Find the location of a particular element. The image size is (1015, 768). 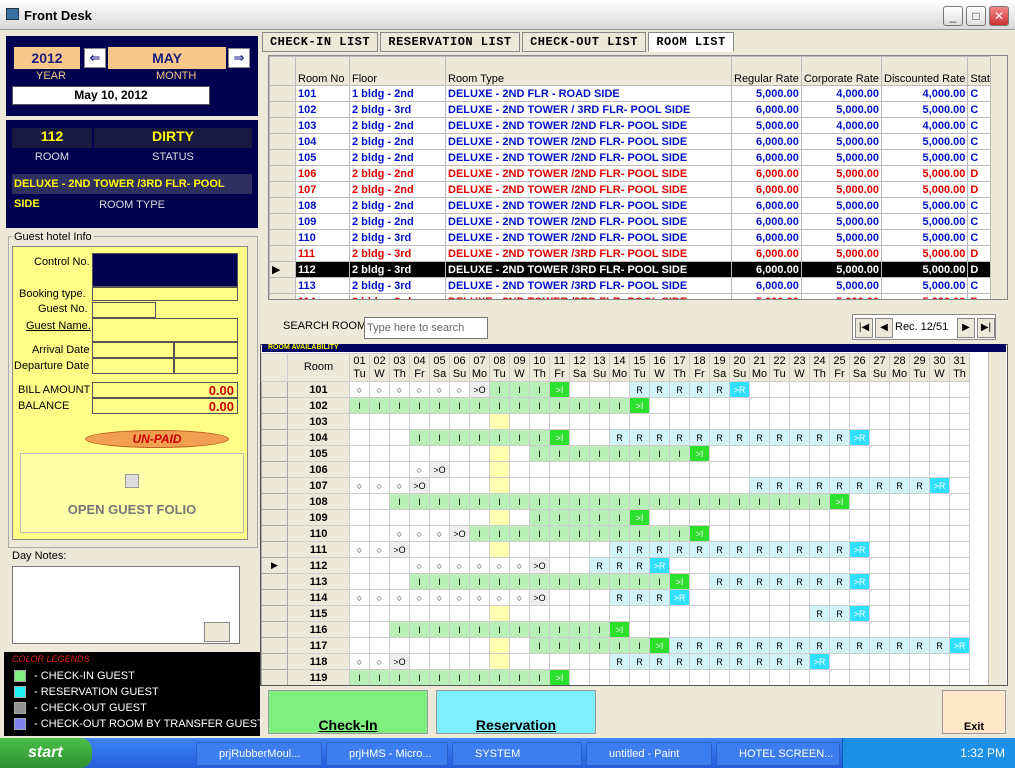

cell-corporate-rate: 5,000.00 is located at coordinates (841, 109).